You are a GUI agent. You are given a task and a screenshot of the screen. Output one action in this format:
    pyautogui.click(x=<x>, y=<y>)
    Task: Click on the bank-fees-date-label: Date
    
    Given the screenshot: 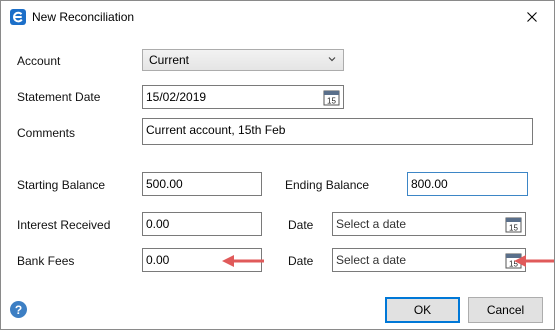 What is the action you would take?
    pyautogui.click(x=301, y=261)
    